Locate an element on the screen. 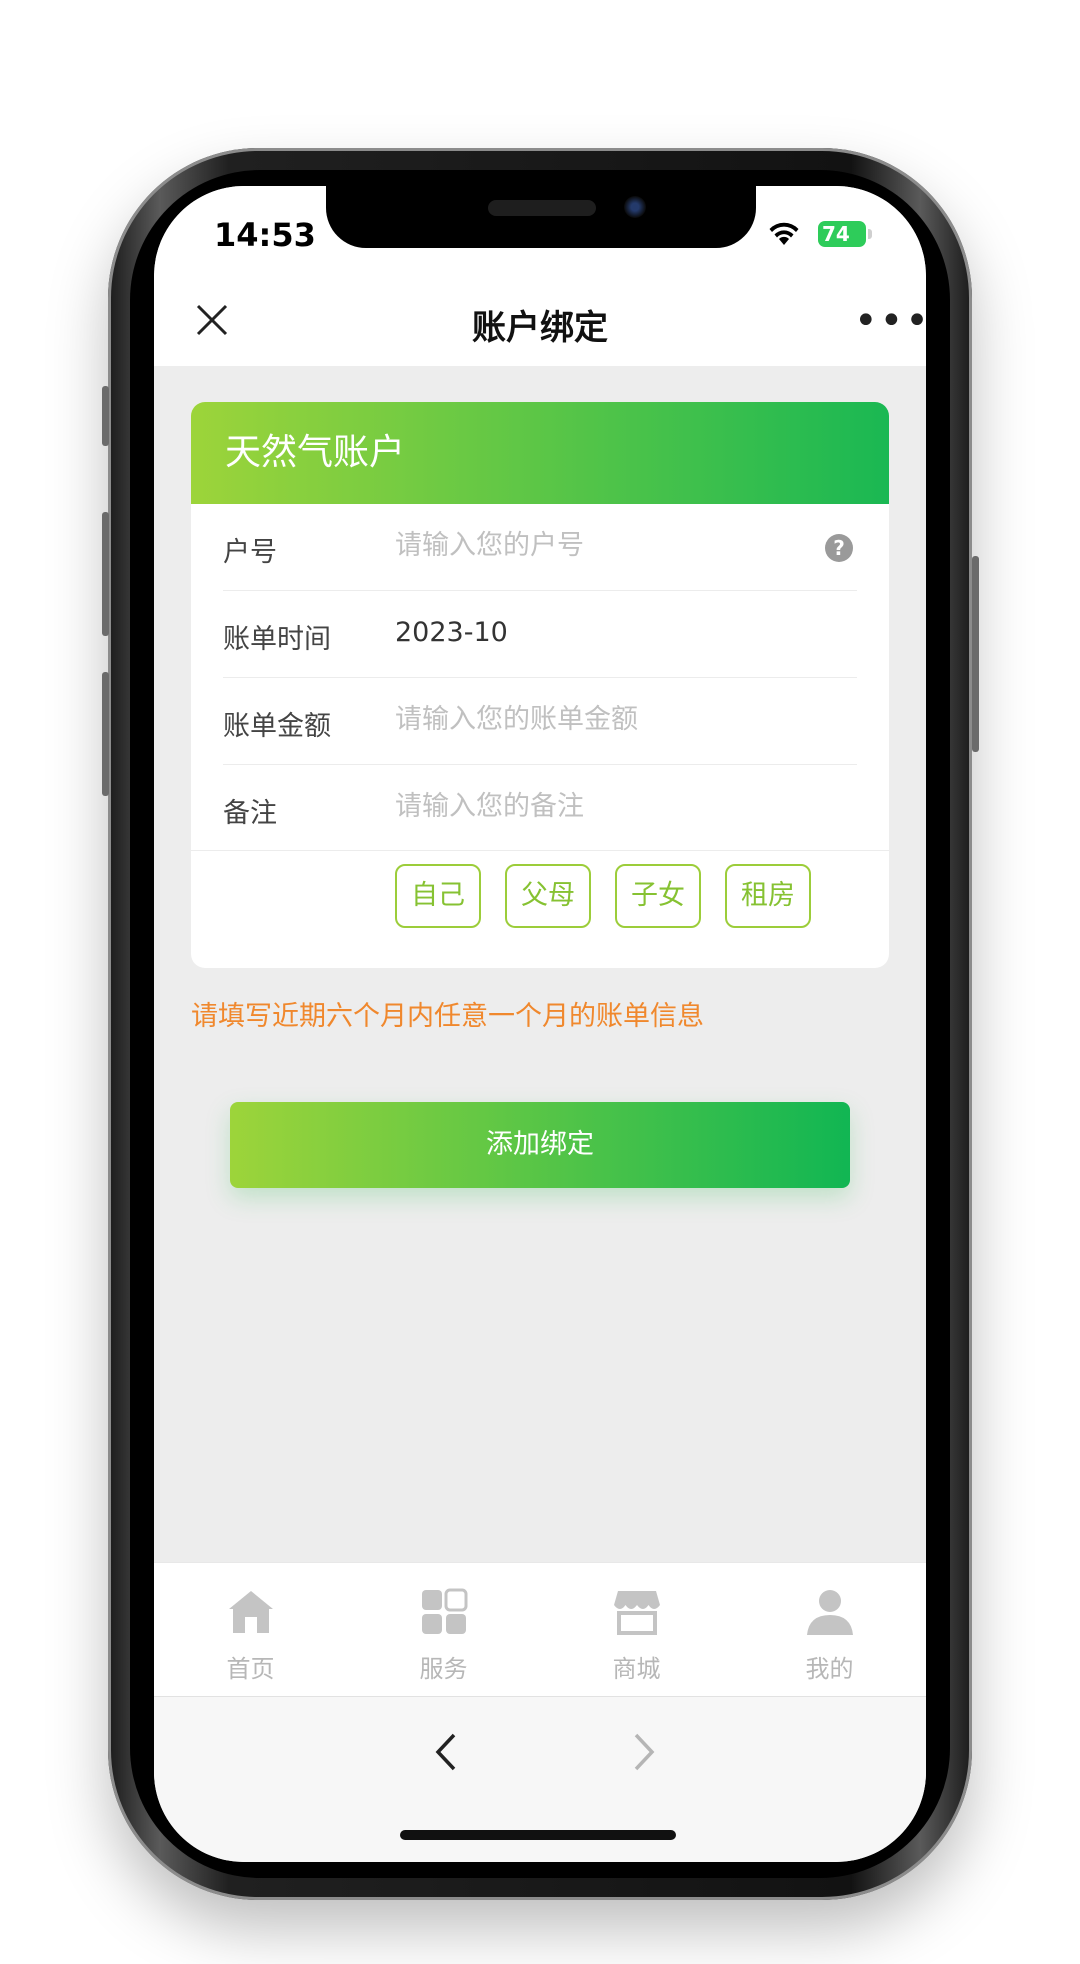 This screenshot has width=1080, height=1964. bill-date-label: 账单时间 is located at coordinates (277, 639).